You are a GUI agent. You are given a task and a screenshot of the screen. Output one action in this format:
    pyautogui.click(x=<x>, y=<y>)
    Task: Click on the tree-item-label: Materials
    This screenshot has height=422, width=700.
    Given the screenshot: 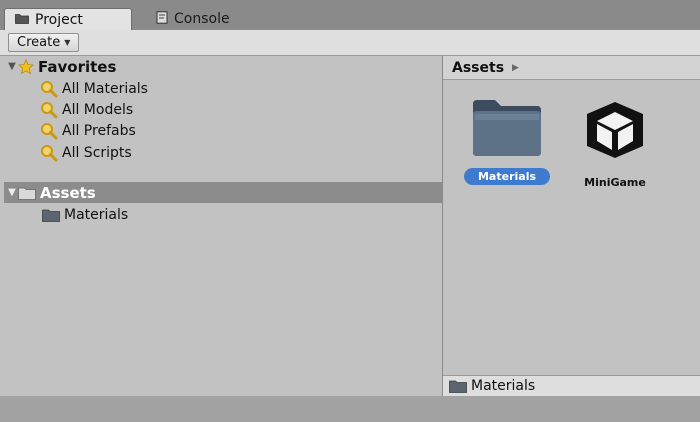 What is the action you would take?
    pyautogui.click(x=96, y=214)
    